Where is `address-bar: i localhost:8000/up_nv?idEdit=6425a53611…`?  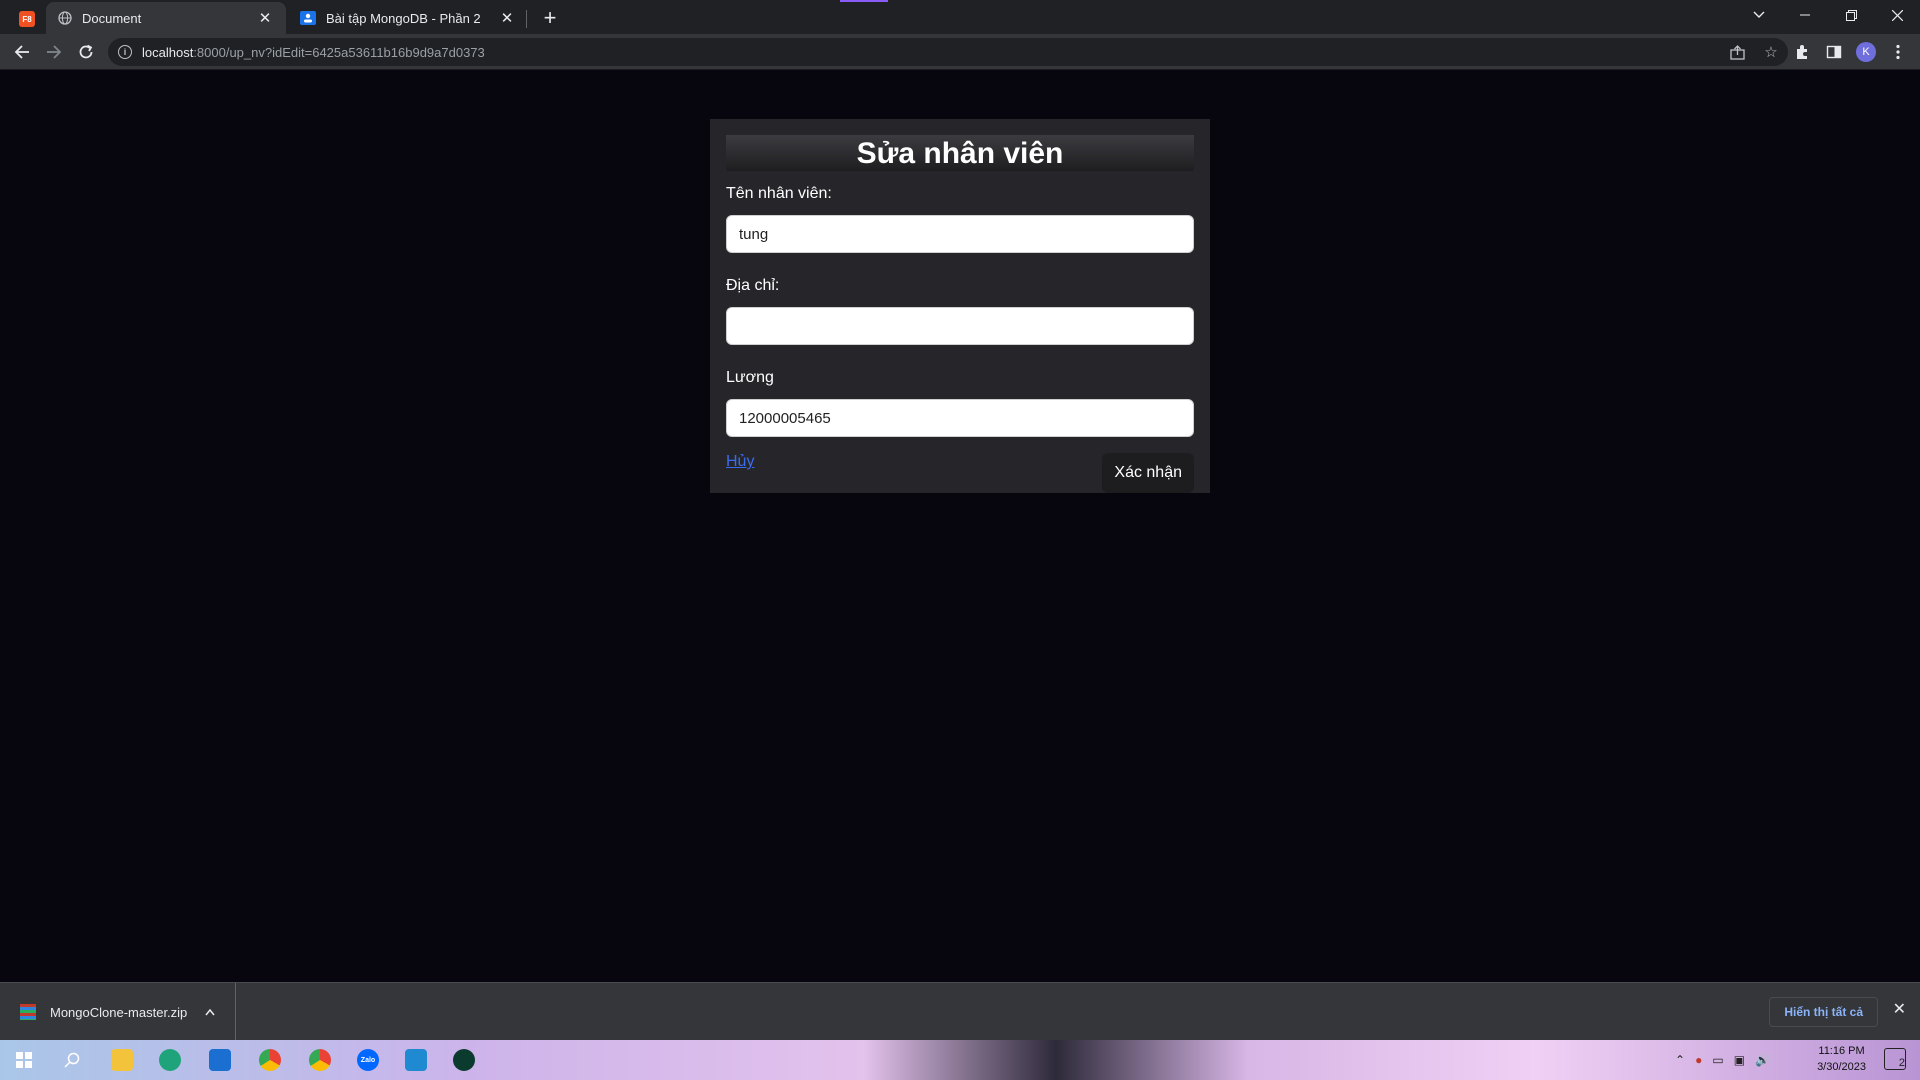
address-bar: i localhost:8000/up_nv?idEdit=6425a53611… is located at coordinates (948, 52).